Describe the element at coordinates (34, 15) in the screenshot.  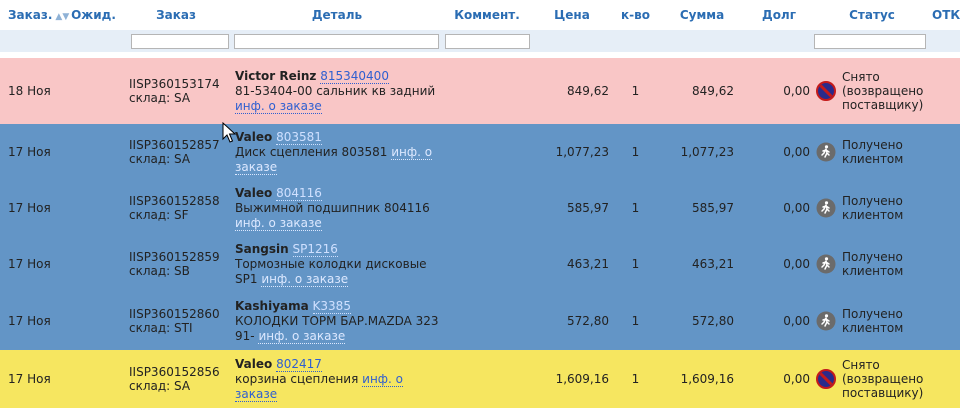
I see `col-header-order: Заказ. ▲▼` at that location.